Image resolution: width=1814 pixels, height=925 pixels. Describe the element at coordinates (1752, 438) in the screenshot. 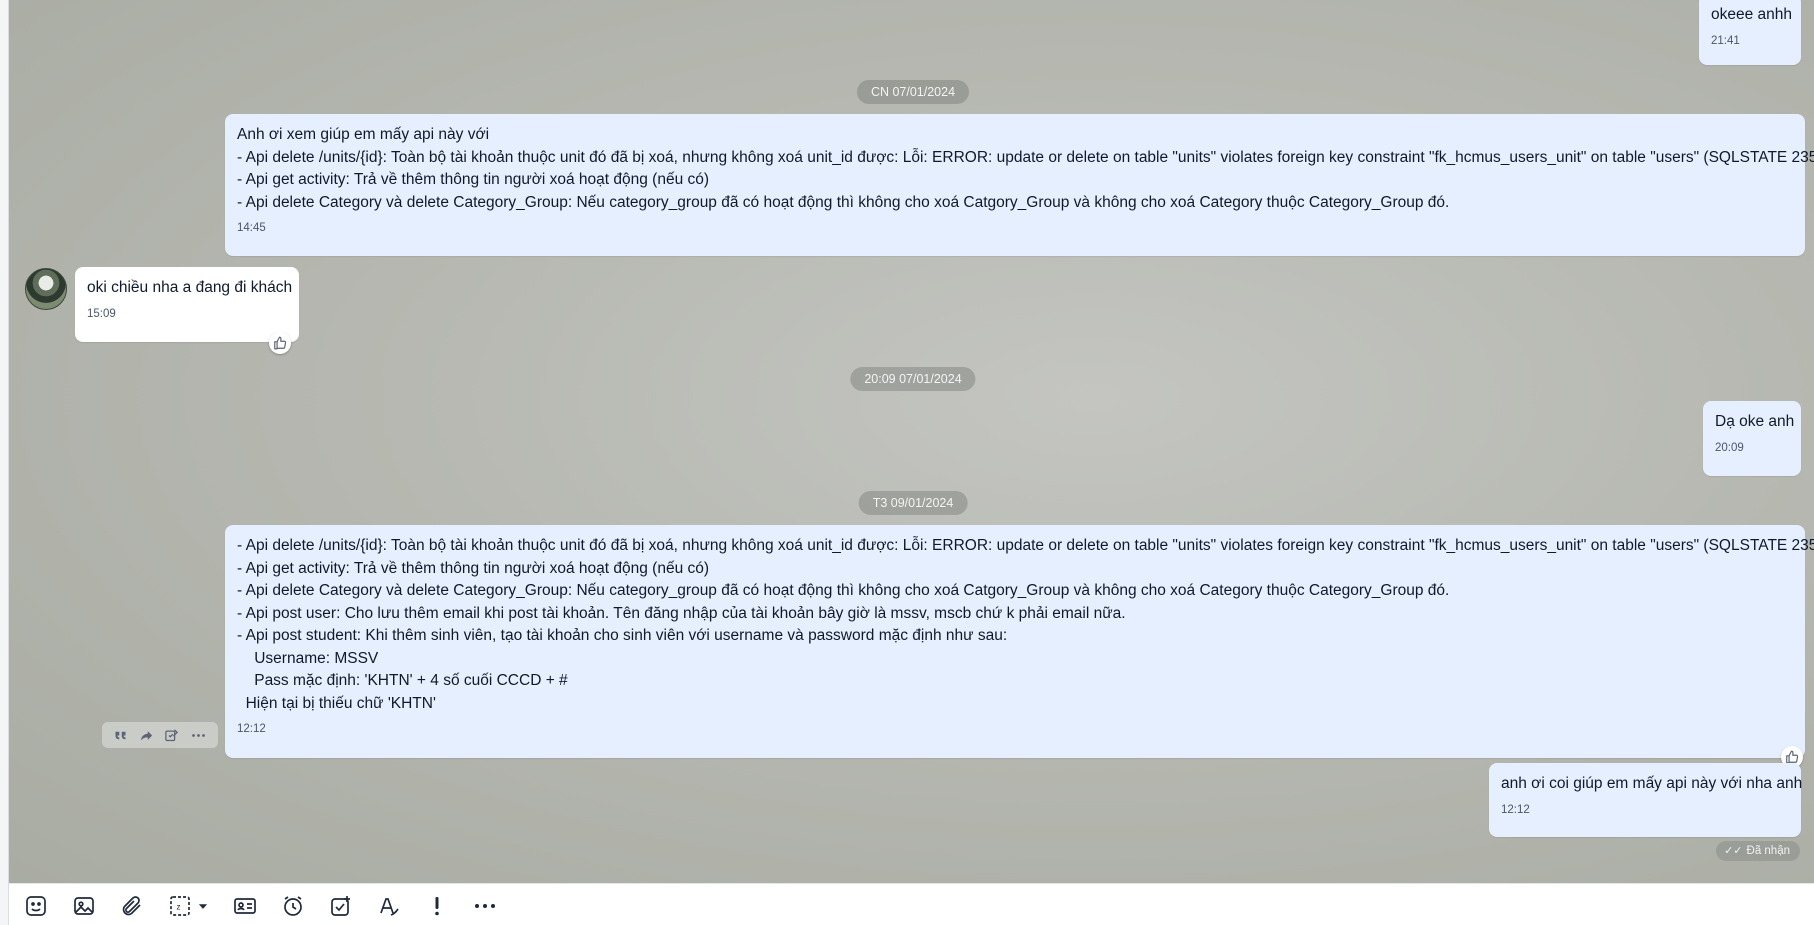

I see `message-bubble-mine: Dạ oke anh 20:09` at that location.